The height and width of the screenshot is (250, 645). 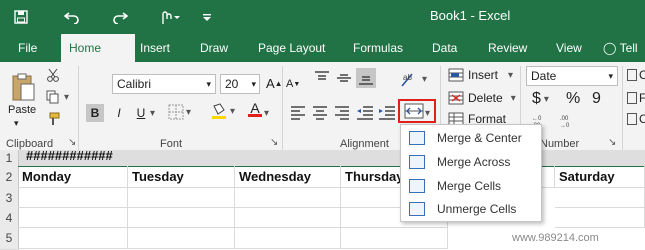 I want to click on decrease-indent-icon, so click(x=365, y=112).